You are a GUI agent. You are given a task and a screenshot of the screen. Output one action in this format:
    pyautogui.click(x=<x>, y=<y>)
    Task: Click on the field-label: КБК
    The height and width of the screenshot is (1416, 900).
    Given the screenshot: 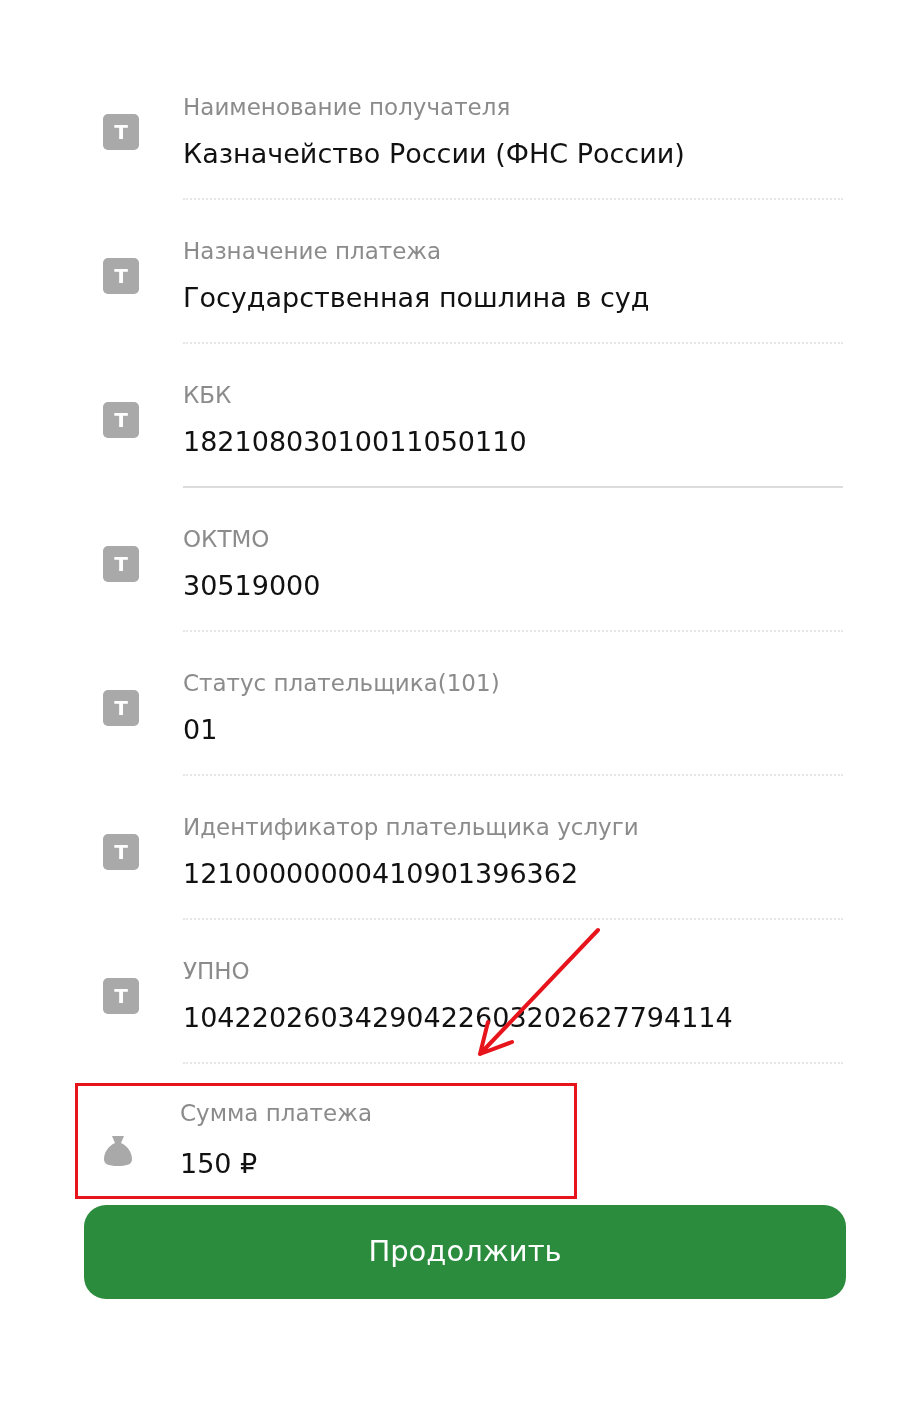 What is the action you would take?
    pyautogui.click(x=208, y=395)
    